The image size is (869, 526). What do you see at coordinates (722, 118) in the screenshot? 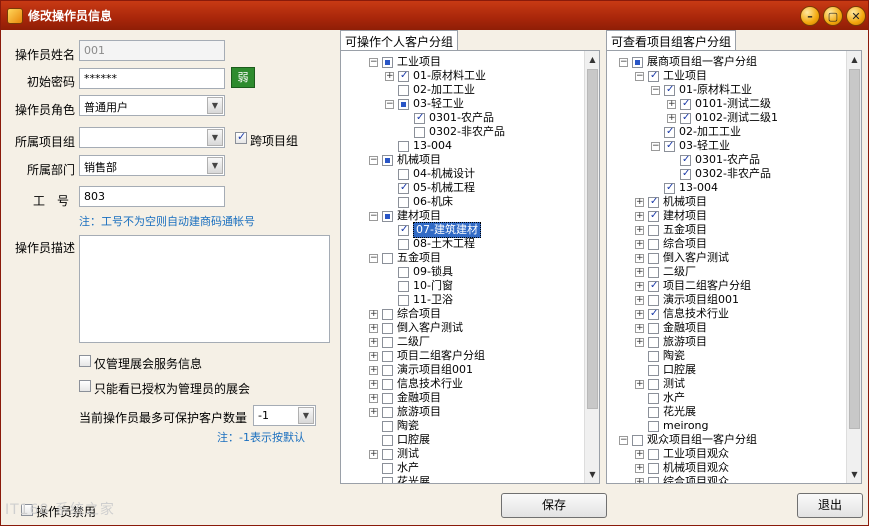
I see `tree-node: +0102-测试二级1` at bounding box center [722, 118].